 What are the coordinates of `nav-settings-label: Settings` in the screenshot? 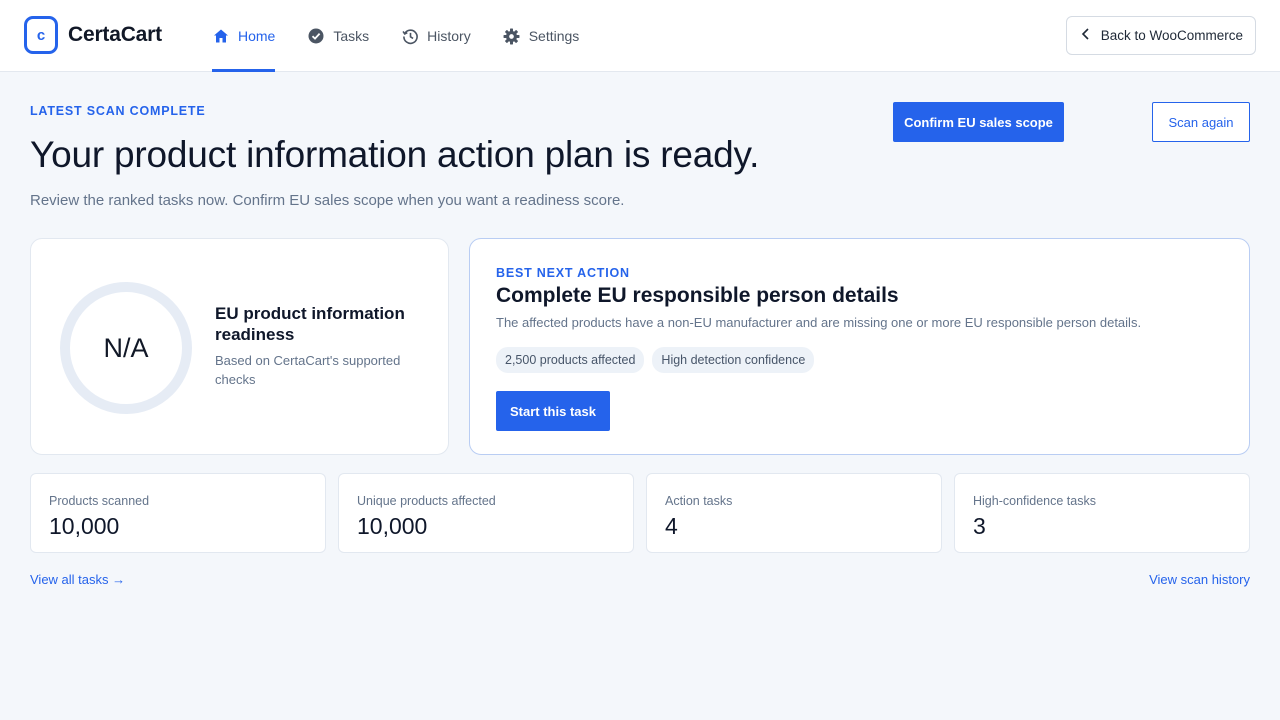 It's located at (554, 36).